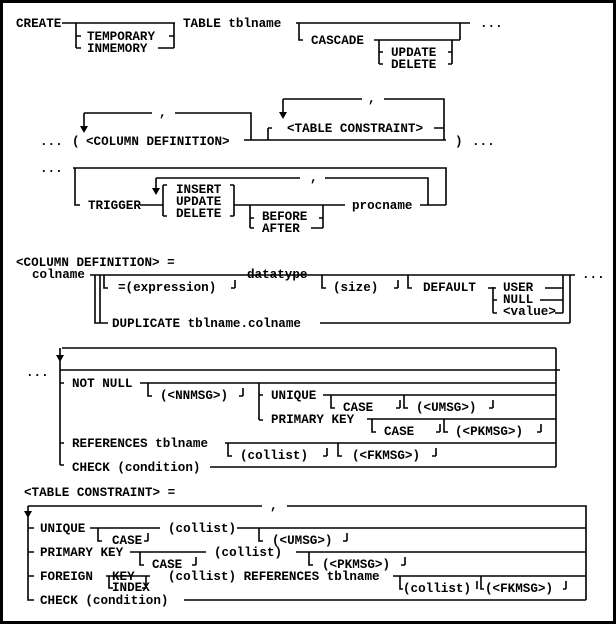 Image resolution: width=616 pixels, height=624 pixels. What do you see at coordinates (459, 142) in the screenshot?
I see `right-paren: )` at bounding box center [459, 142].